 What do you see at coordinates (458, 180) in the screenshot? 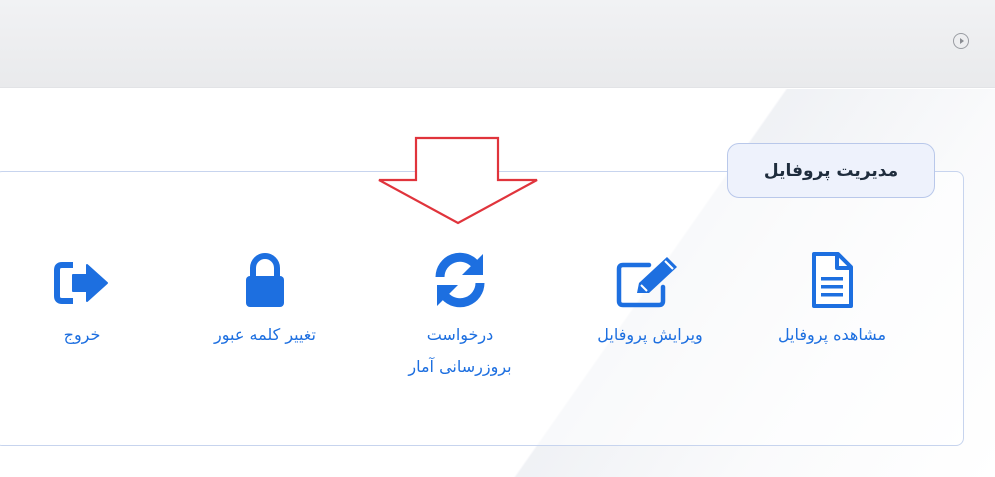
I see `annotation-down-arrow` at bounding box center [458, 180].